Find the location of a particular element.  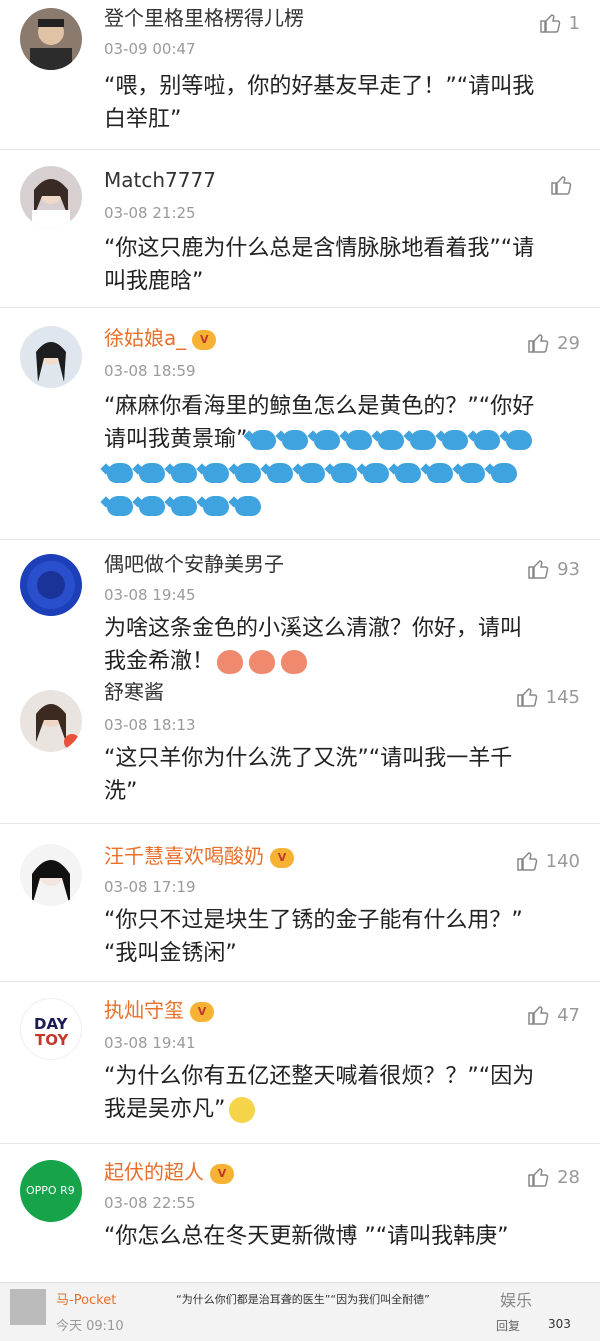

comment-text: “你只不过是块生了锈的金子能有什么用？” “我叫金锈闲” is located at coordinates (339, 937).